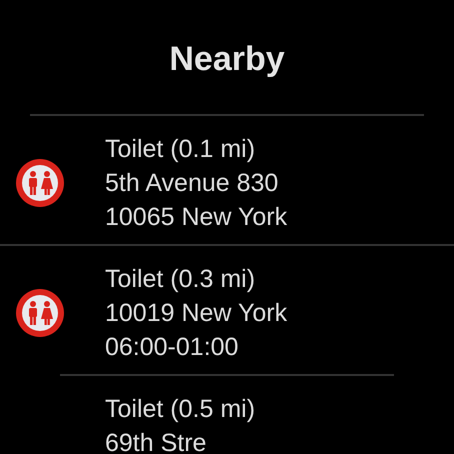 The height and width of the screenshot is (454, 454). I want to click on place-text: Toilet (0.3 mi), so click(180, 279).